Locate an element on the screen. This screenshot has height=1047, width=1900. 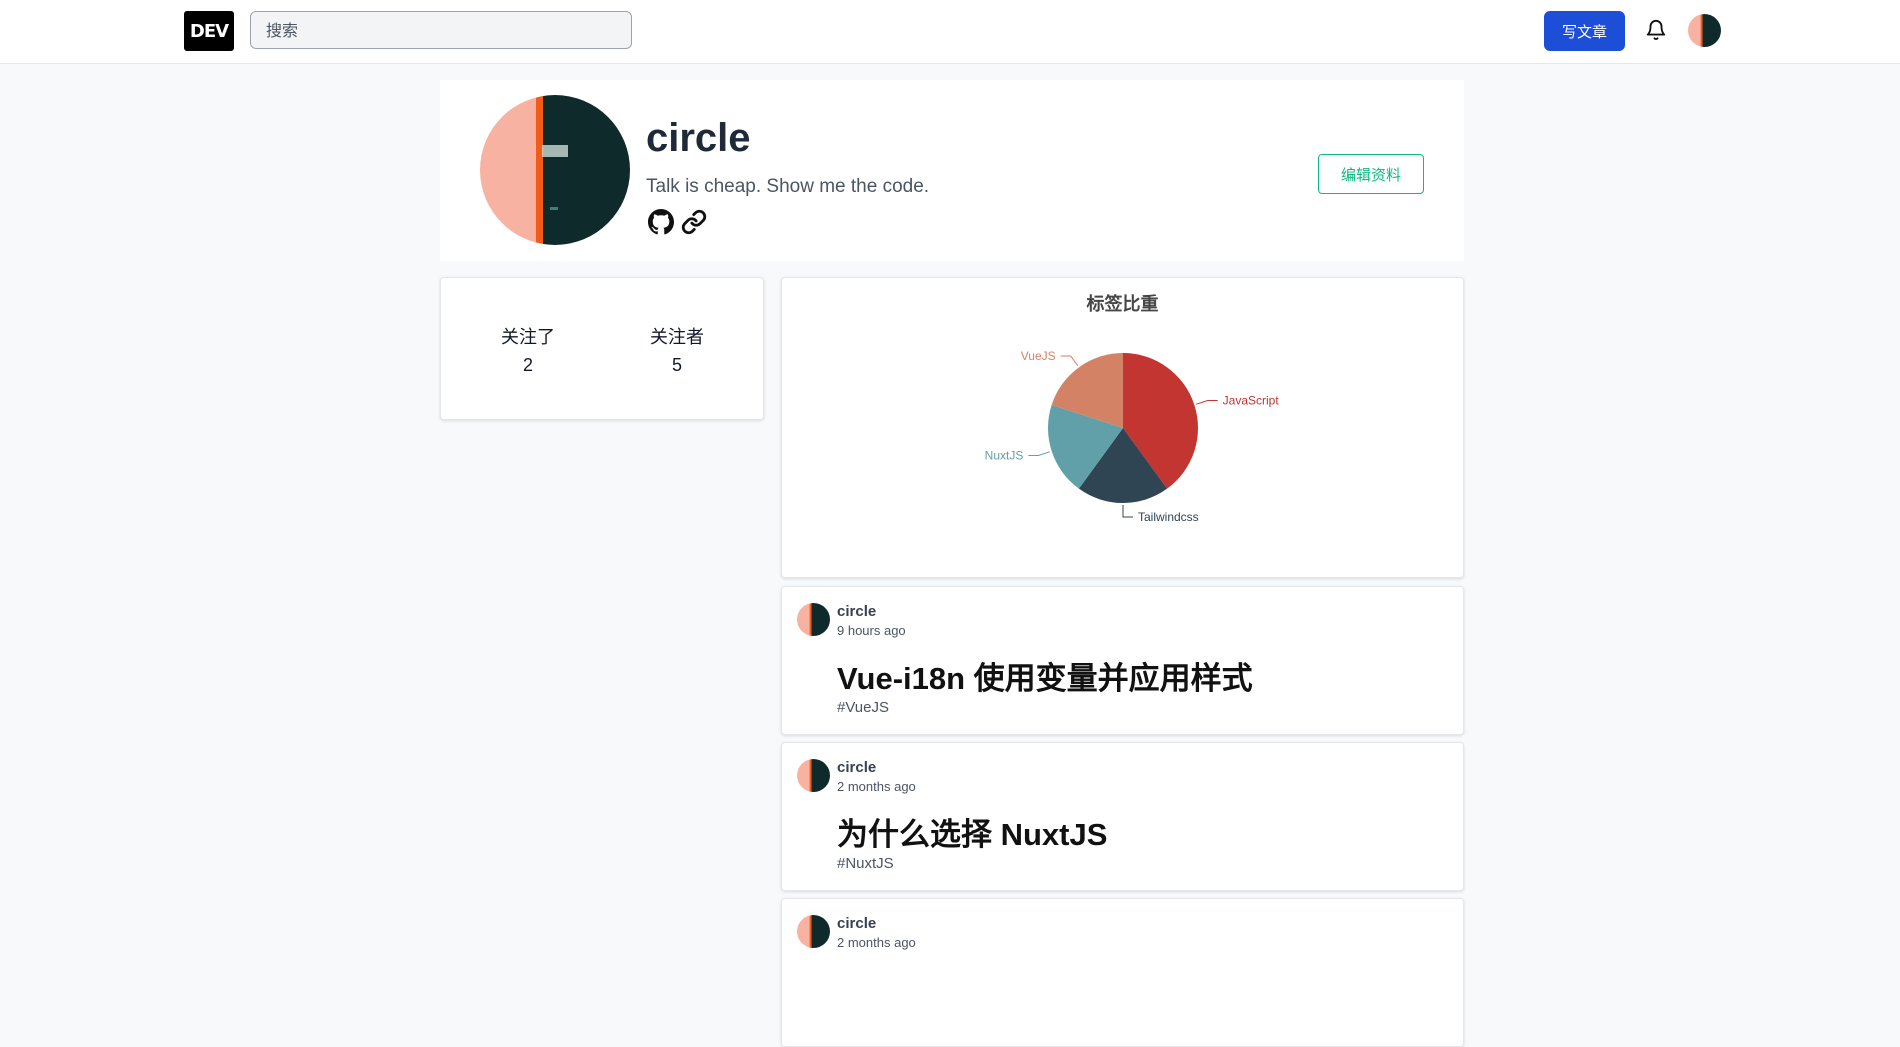
article-title: Vue-i18n 使用变量并应用样式 is located at coordinates (1045, 675).